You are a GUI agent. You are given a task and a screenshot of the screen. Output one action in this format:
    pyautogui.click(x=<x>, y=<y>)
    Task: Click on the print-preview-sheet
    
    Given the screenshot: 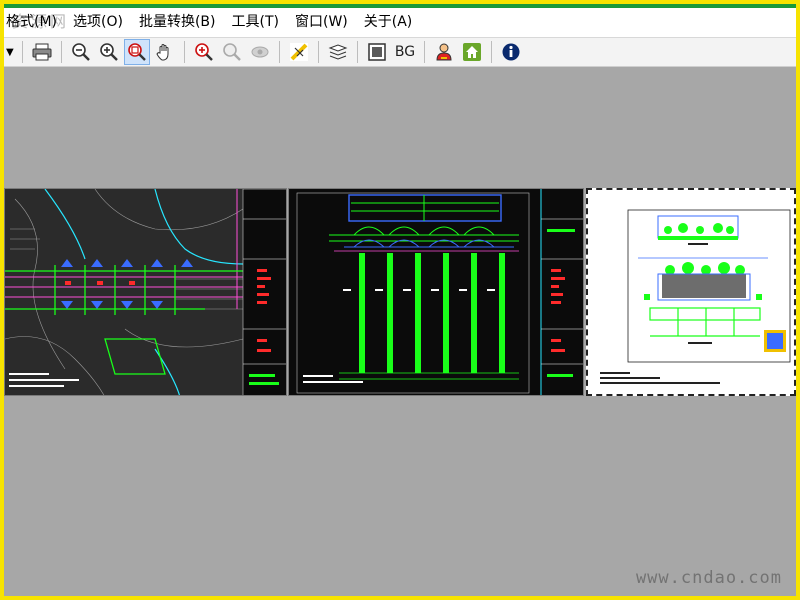 What is the action you would take?
    pyautogui.click(x=691, y=292)
    